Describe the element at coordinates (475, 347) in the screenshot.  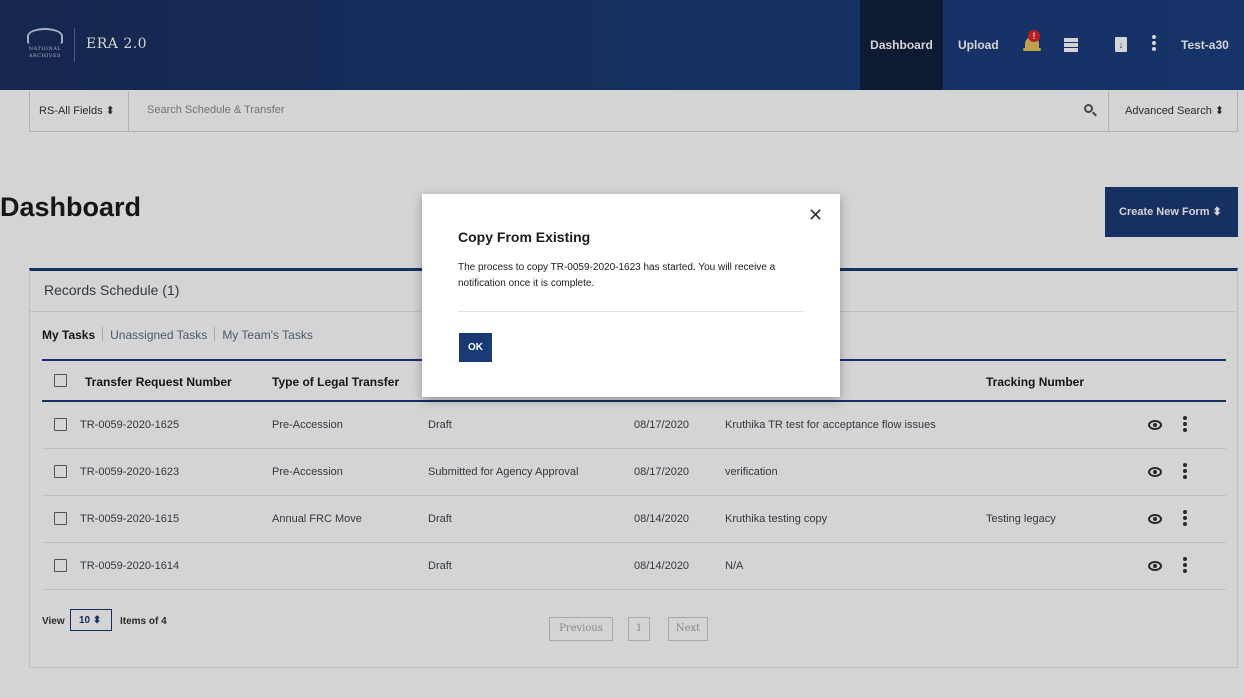
I see `ok-button: OK` at that location.